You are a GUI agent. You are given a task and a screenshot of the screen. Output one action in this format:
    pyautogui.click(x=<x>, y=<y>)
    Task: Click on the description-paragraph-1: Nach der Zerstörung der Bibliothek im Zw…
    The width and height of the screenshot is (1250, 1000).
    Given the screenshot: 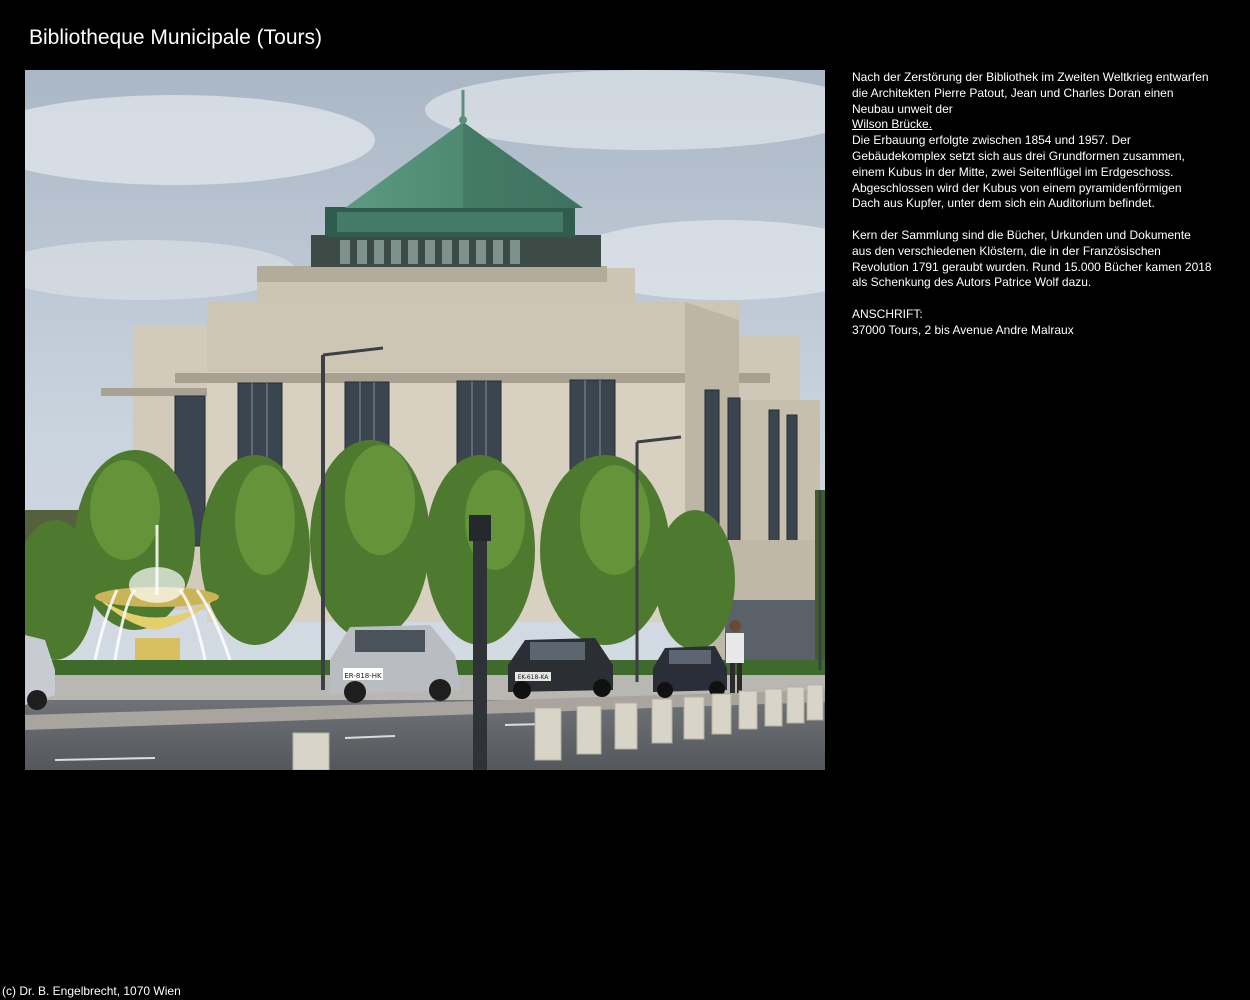 What is the action you would take?
    pyautogui.click(x=1032, y=141)
    